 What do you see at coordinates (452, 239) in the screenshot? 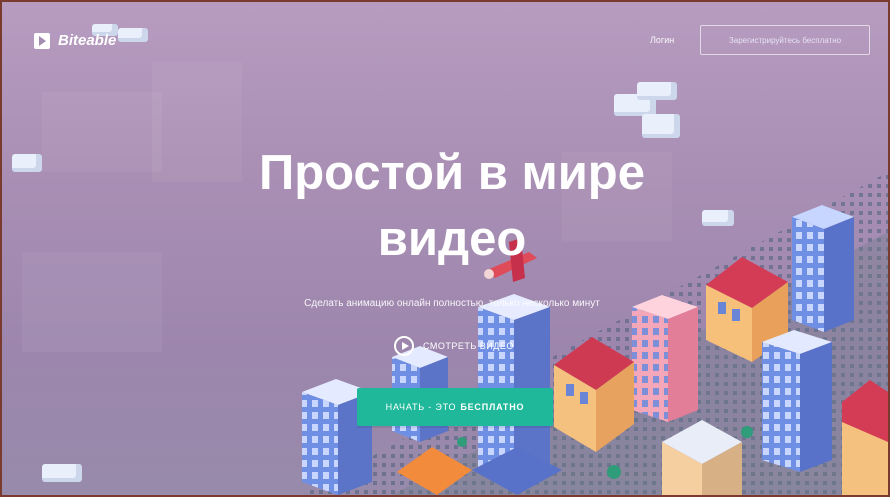
I see `hero-title-line2: видео` at bounding box center [452, 239].